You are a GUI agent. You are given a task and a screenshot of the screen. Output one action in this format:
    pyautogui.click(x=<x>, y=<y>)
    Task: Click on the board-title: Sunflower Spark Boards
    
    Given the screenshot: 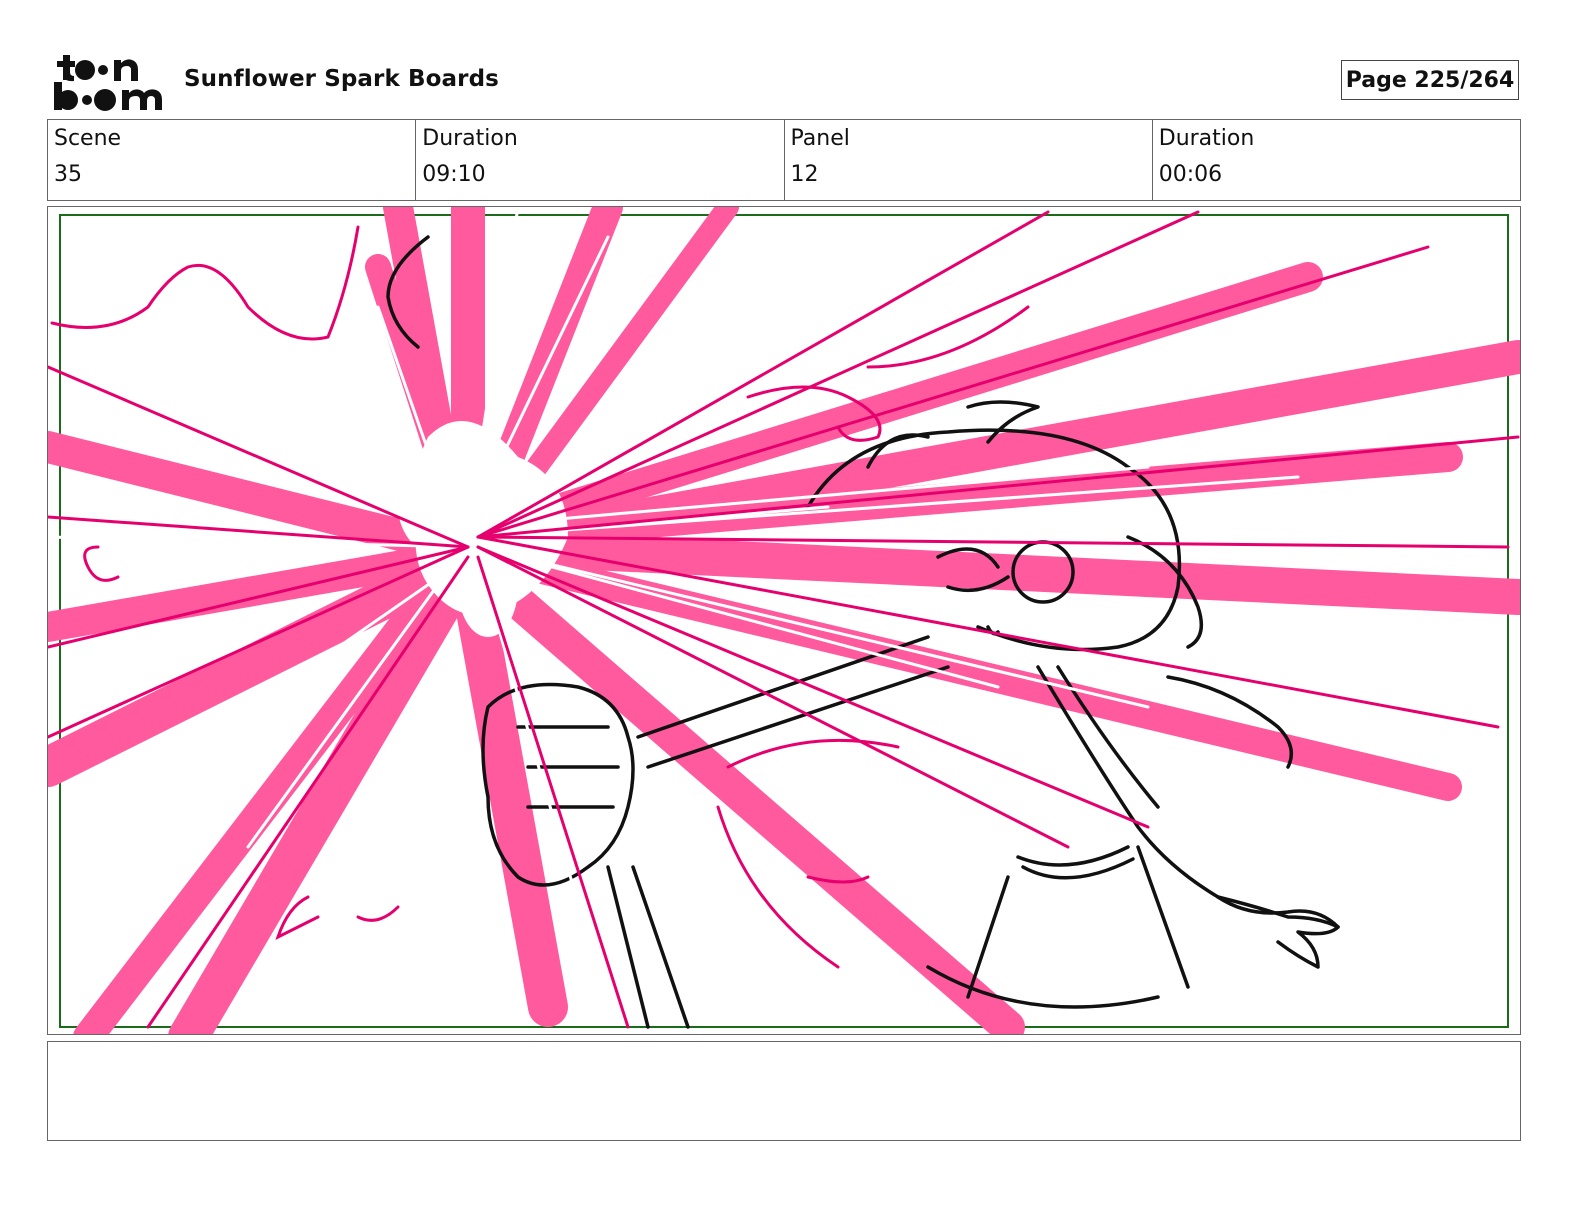 What is the action you would take?
    pyautogui.click(x=341, y=79)
    